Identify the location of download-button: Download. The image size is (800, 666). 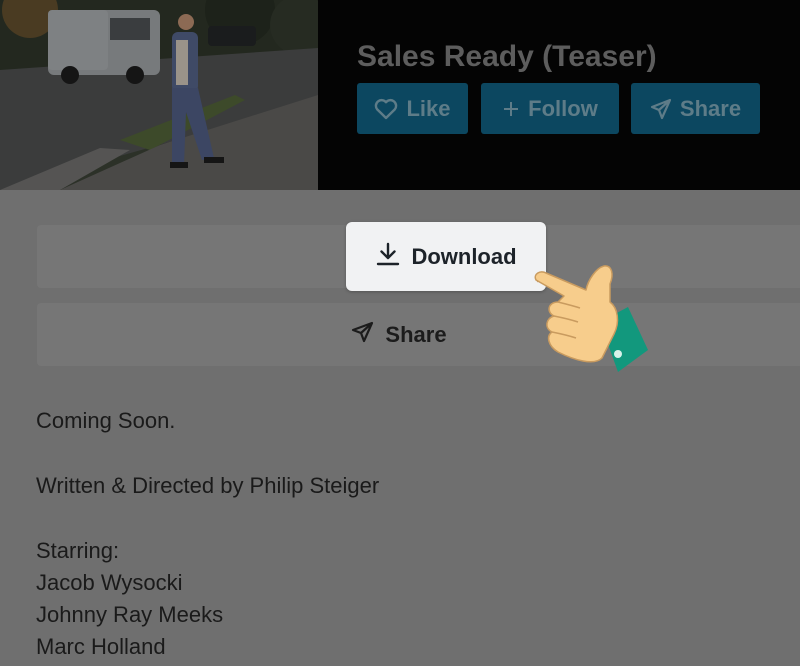
(446, 256).